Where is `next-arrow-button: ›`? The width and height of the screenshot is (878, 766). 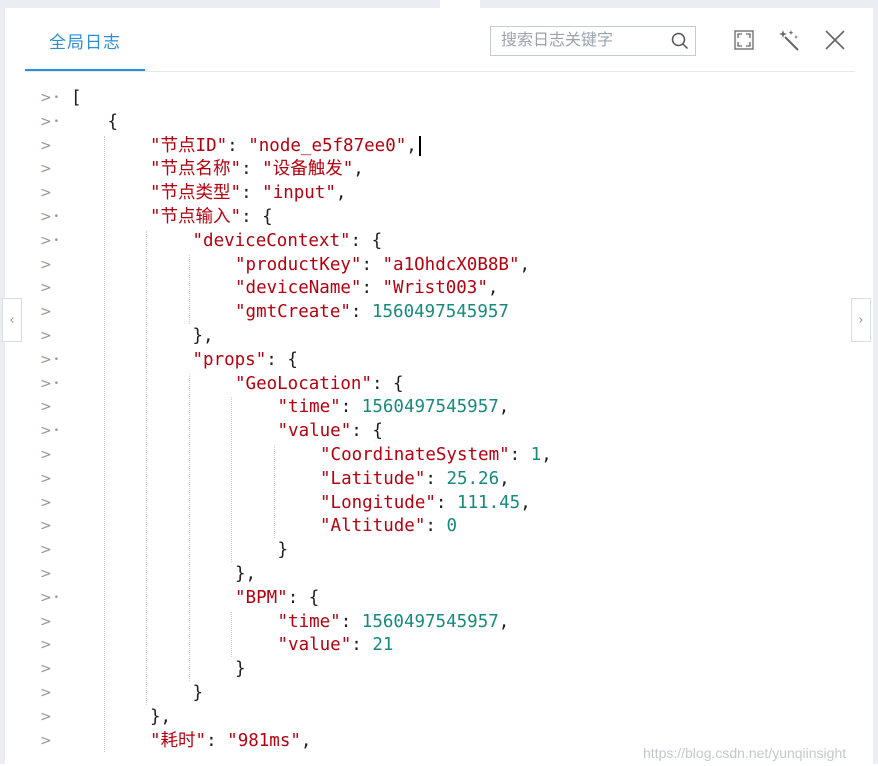 next-arrow-button: › is located at coordinates (861, 320).